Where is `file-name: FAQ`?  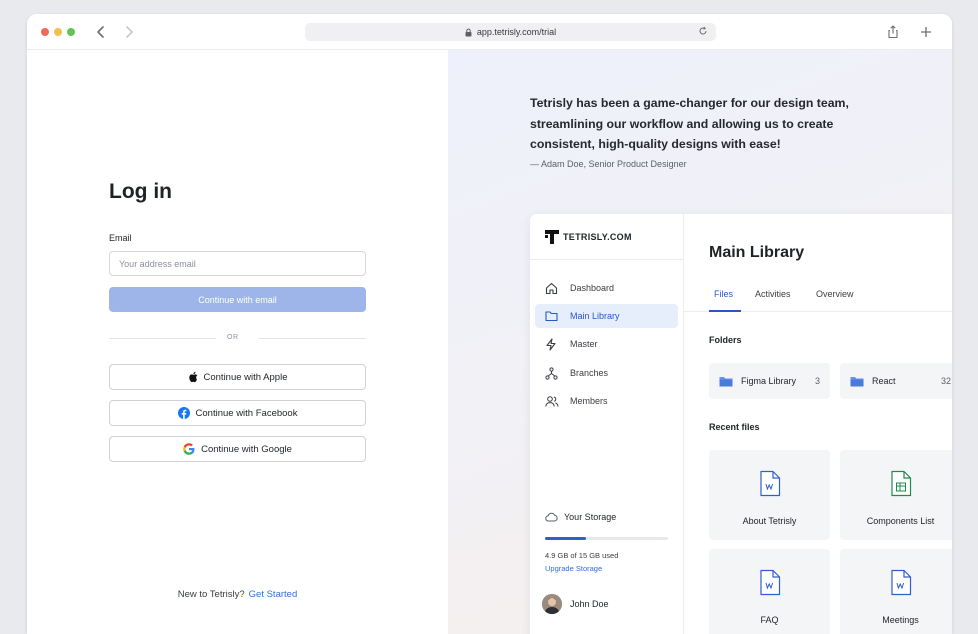 file-name: FAQ is located at coordinates (769, 620).